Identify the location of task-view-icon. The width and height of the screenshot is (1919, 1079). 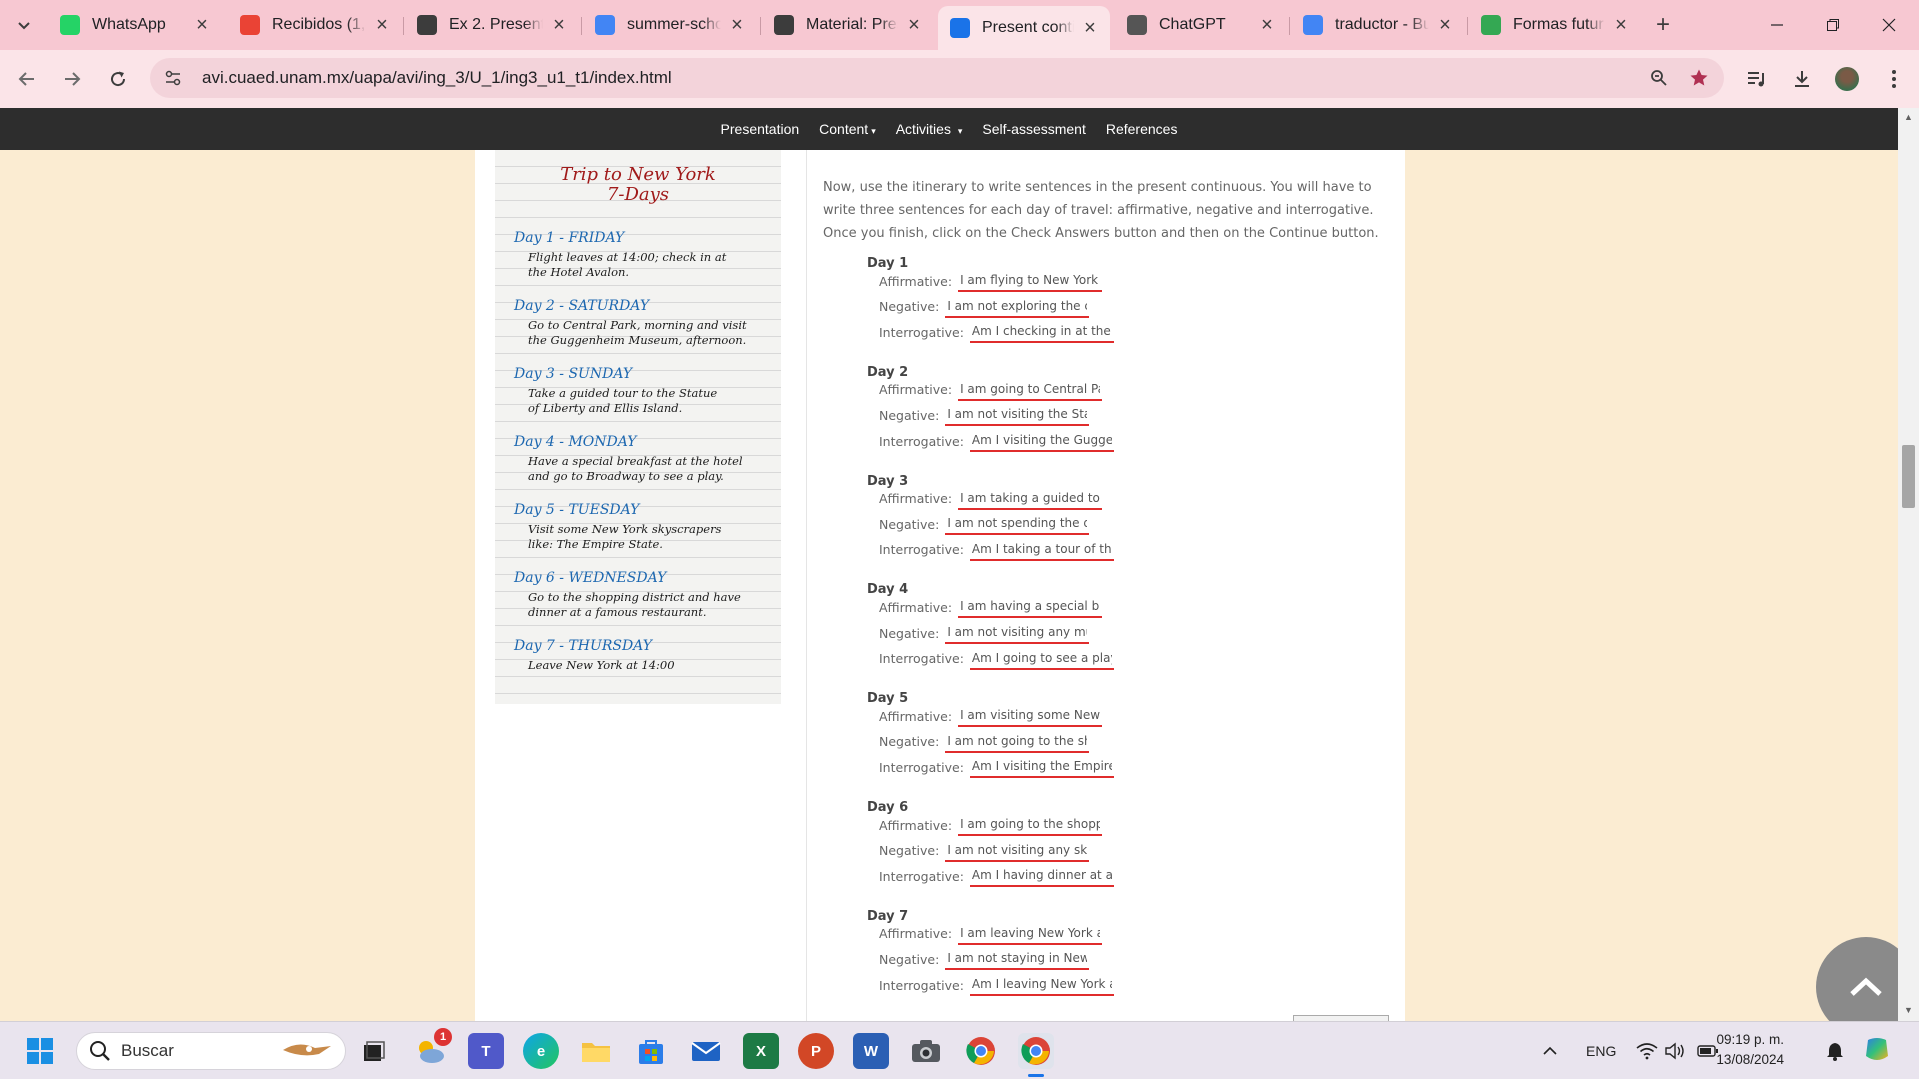
(374, 1051).